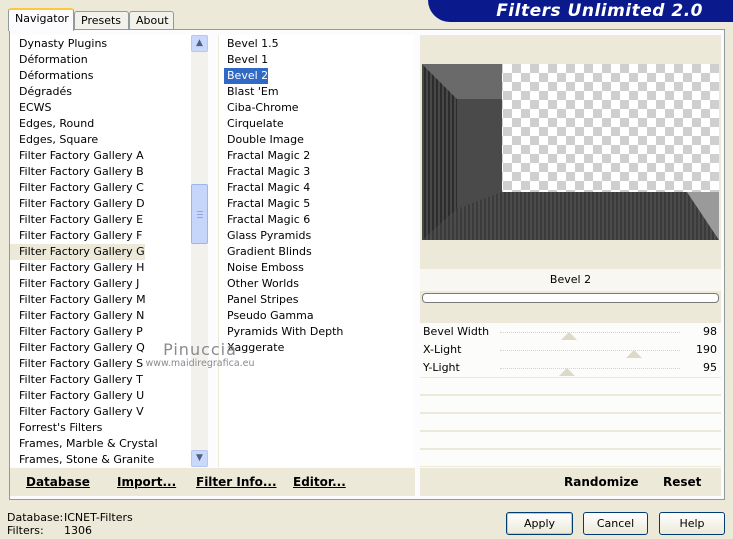 This screenshot has width=733, height=539. Describe the element at coordinates (51, 76) in the screenshot. I see `category-item: Déformations` at that location.